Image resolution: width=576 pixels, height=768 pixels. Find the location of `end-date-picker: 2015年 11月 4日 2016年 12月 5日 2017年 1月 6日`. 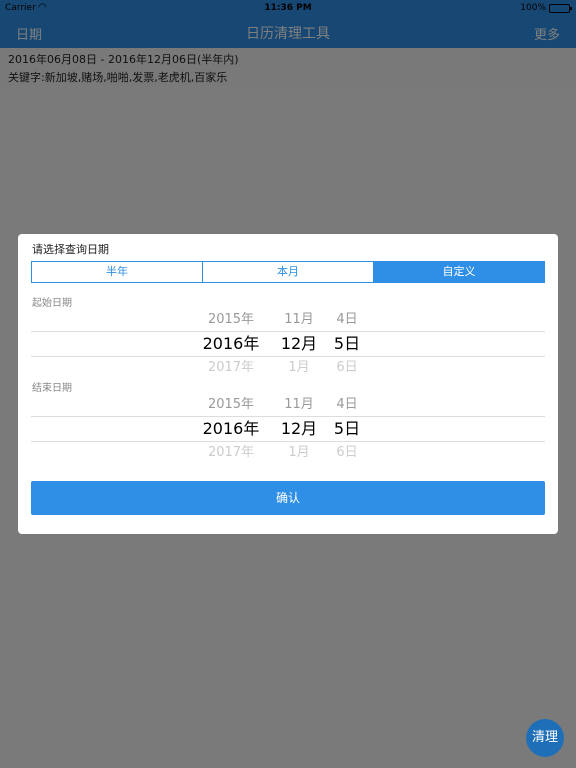

end-date-picker: 2015年 11月 4日 2016年 12月 5日 2017年 1月 6日 is located at coordinates (288, 429).